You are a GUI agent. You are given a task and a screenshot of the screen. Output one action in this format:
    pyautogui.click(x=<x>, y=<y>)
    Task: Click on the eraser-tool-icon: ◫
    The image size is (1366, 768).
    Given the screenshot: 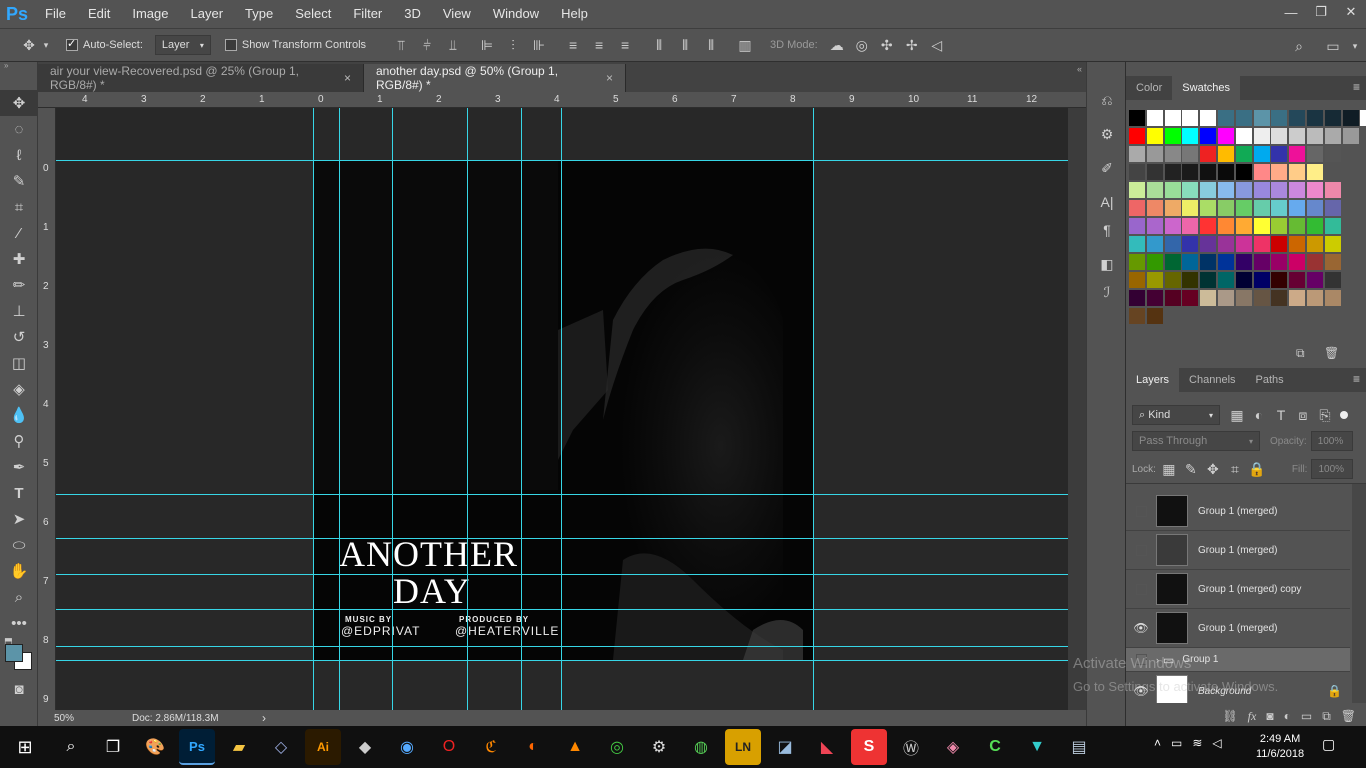 What is the action you would take?
    pyautogui.click(x=19, y=363)
    